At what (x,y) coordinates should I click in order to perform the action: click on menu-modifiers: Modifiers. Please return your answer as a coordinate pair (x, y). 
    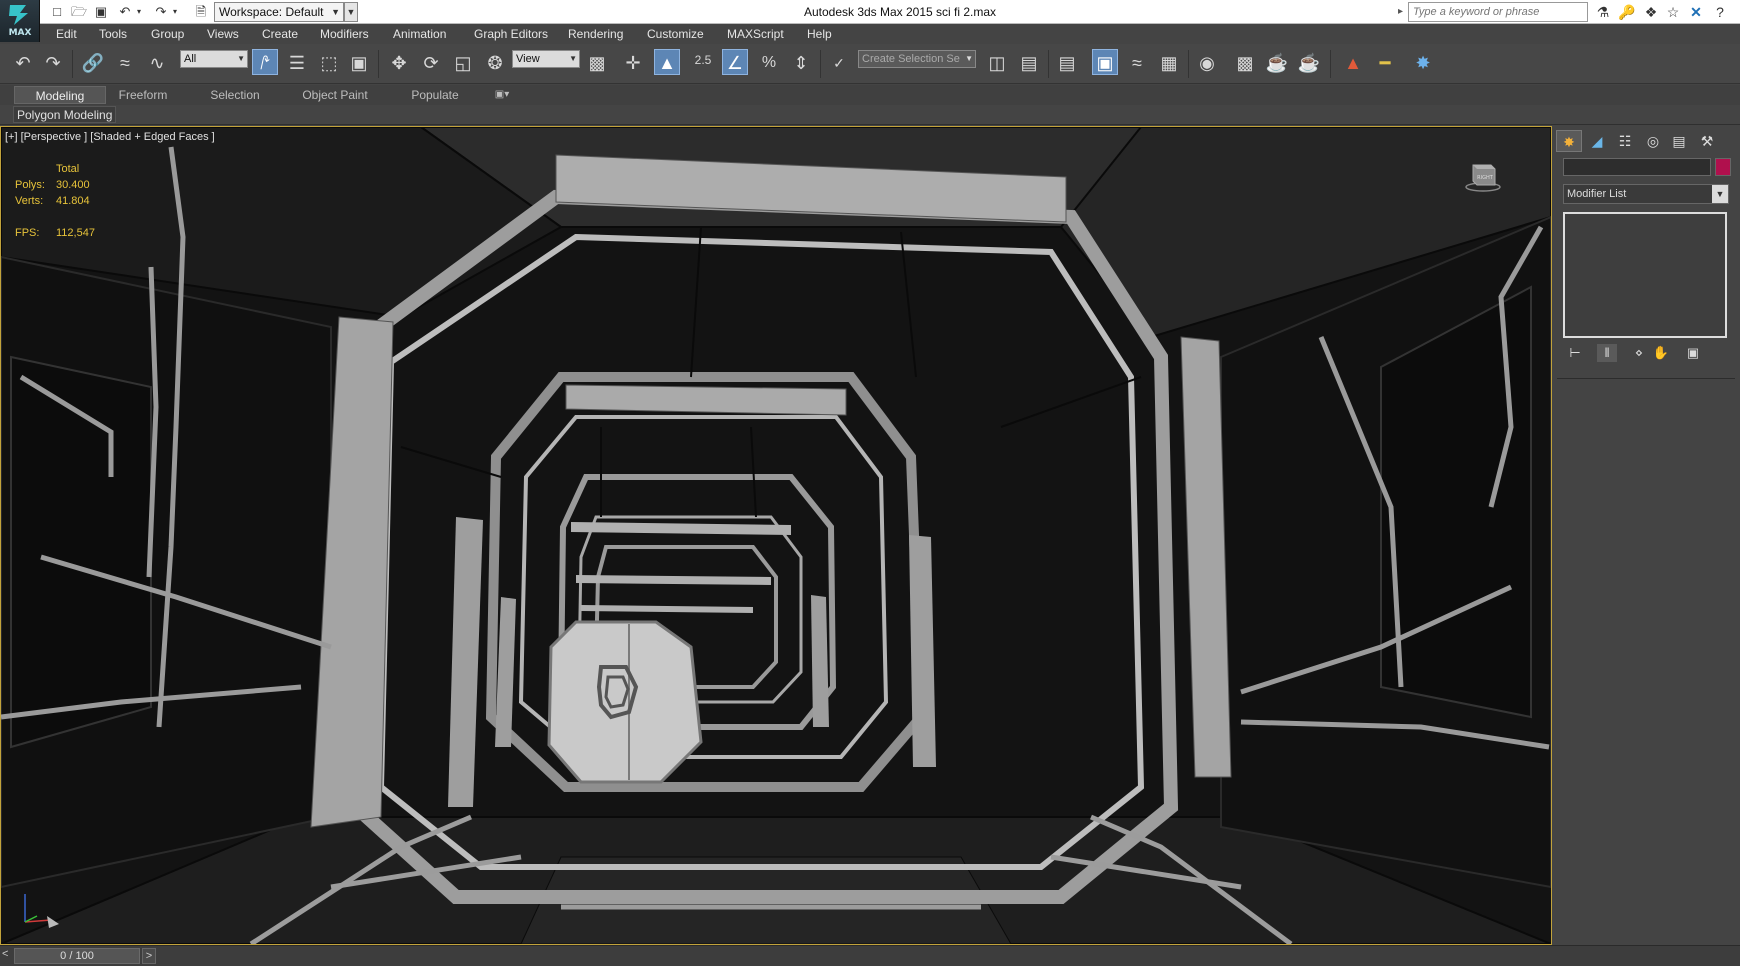
    Looking at the image, I should click on (344, 34).